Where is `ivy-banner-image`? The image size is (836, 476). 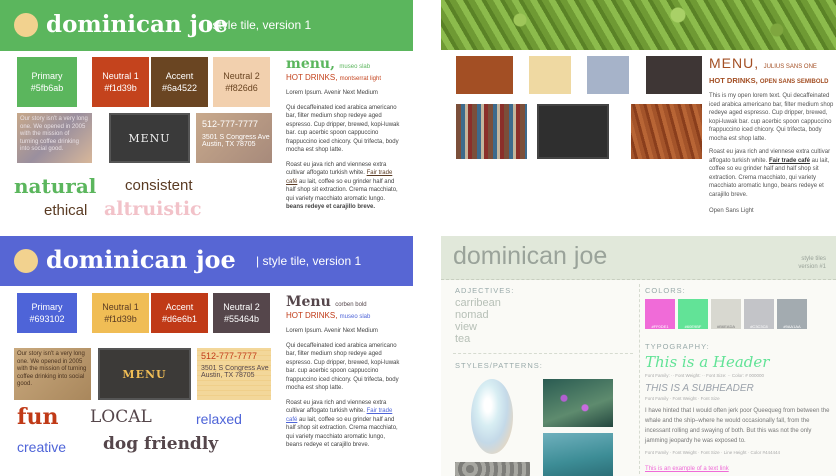 ivy-banner-image is located at coordinates (638, 25).